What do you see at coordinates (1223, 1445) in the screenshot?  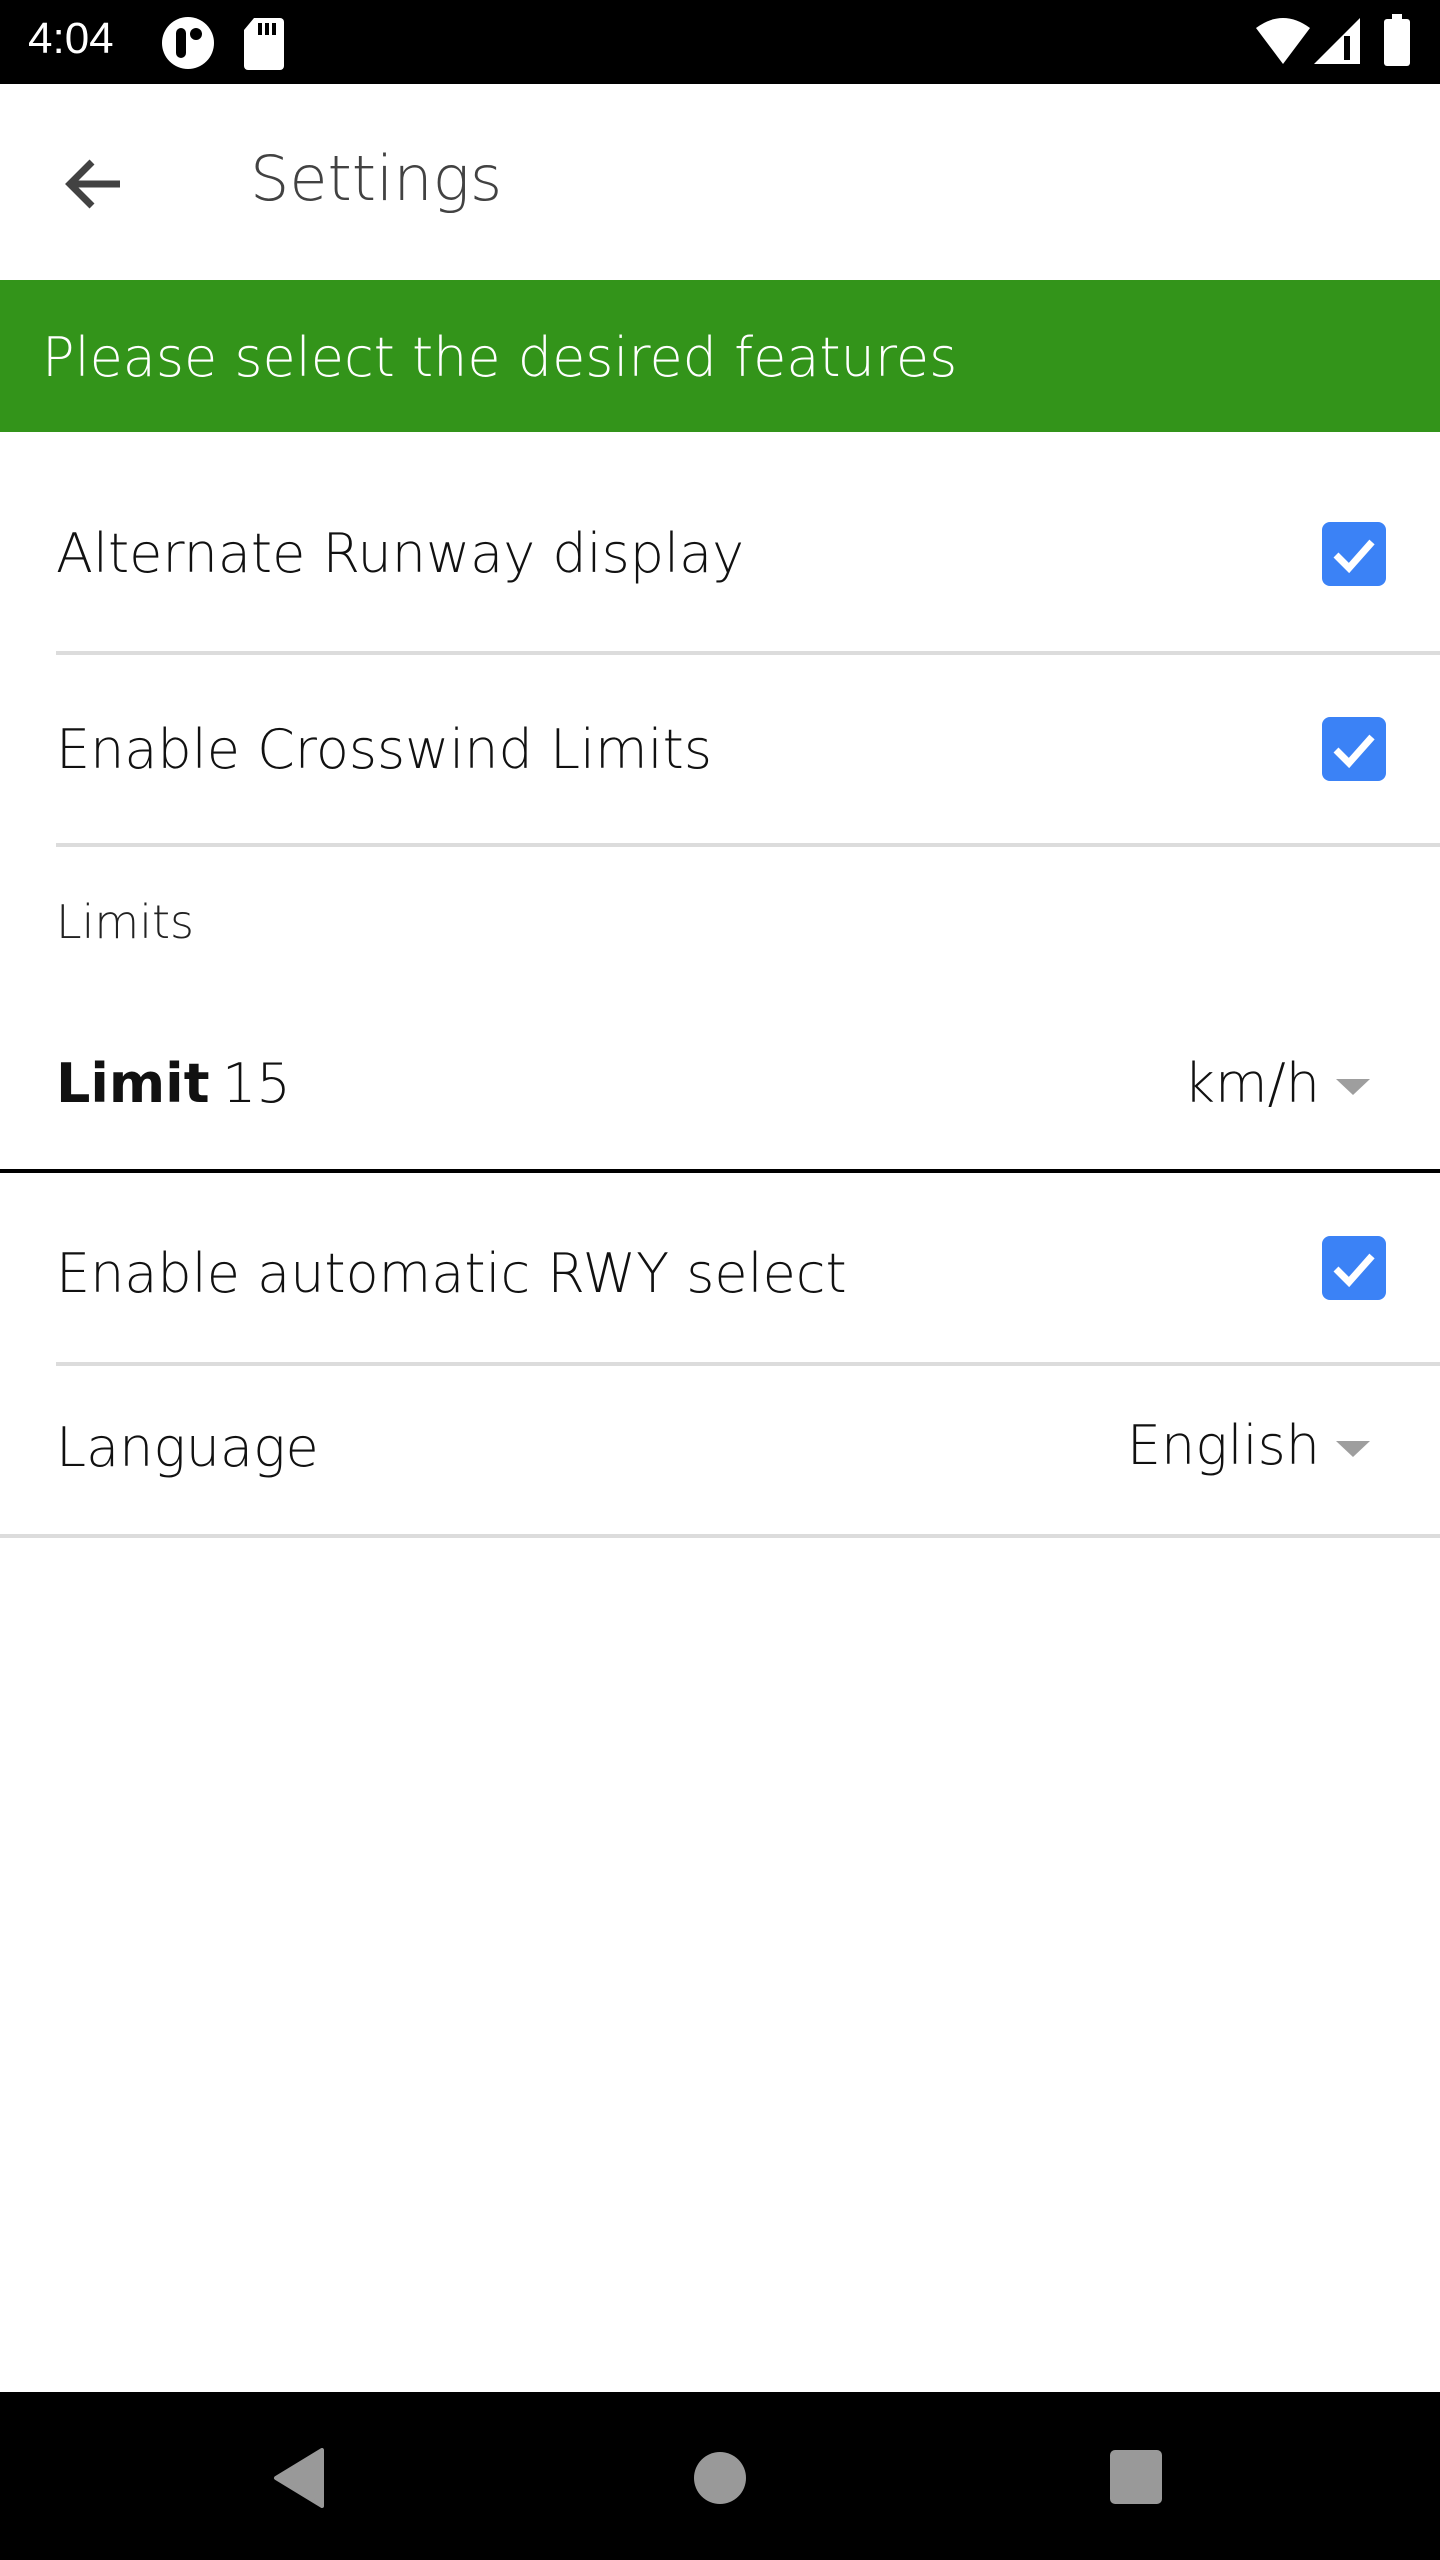 I see `language-value: English` at bounding box center [1223, 1445].